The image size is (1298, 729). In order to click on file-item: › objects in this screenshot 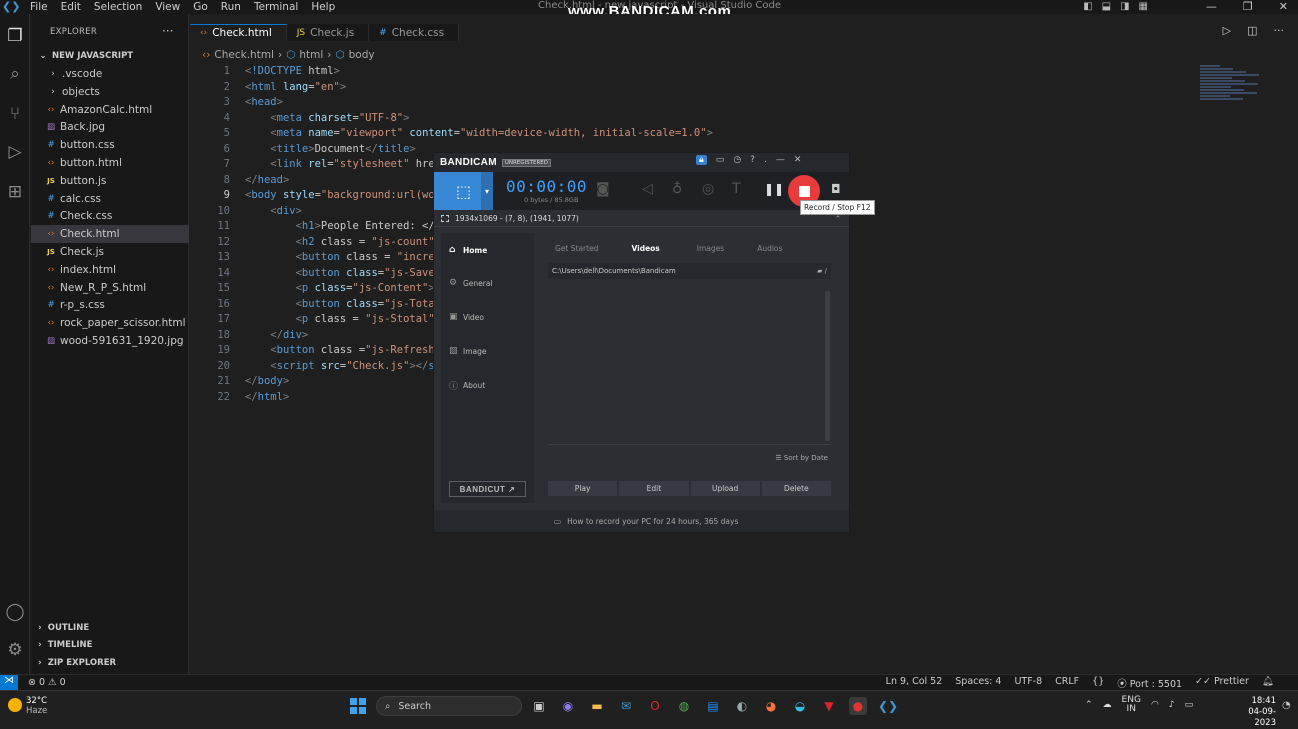, I will do `click(110, 92)`.